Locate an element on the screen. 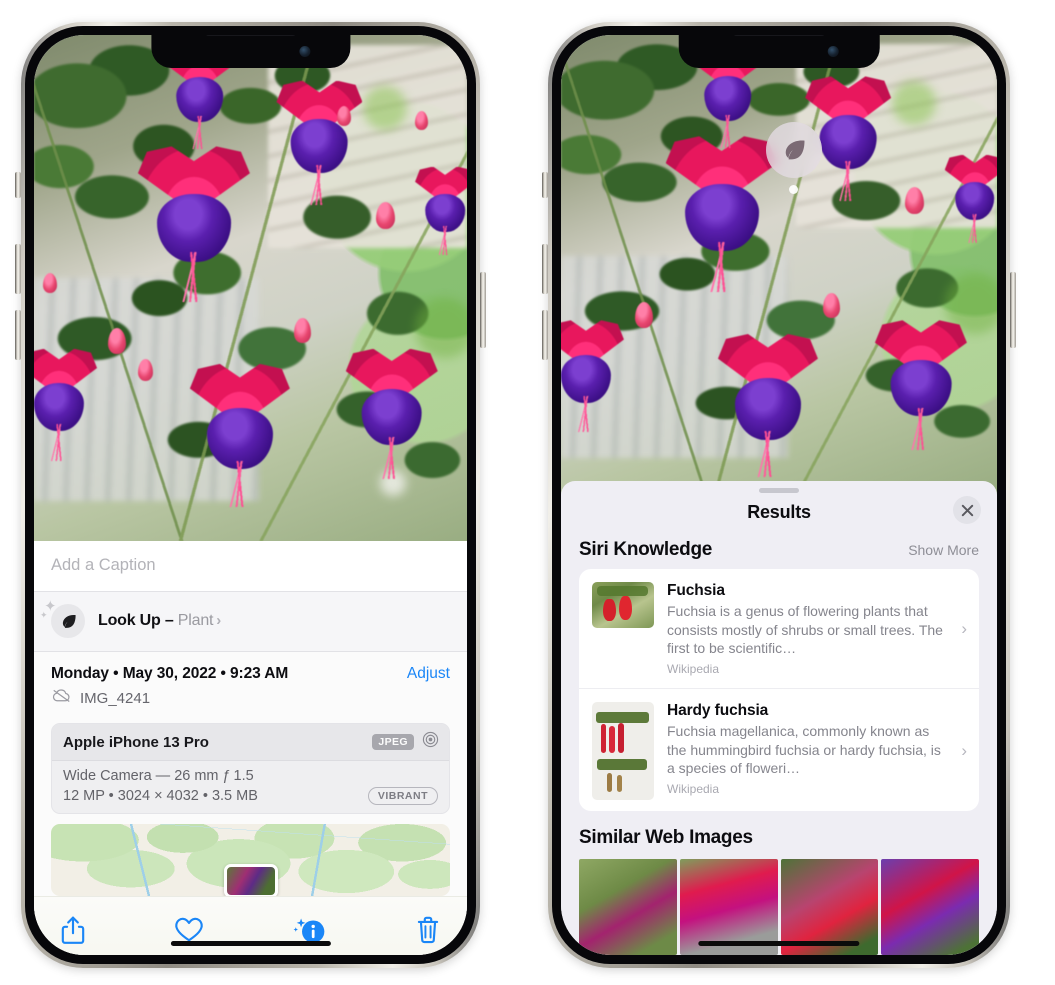 The width and height of the screenshot is (1055, 985). volume-down-button is located at coordinates (18, 335).